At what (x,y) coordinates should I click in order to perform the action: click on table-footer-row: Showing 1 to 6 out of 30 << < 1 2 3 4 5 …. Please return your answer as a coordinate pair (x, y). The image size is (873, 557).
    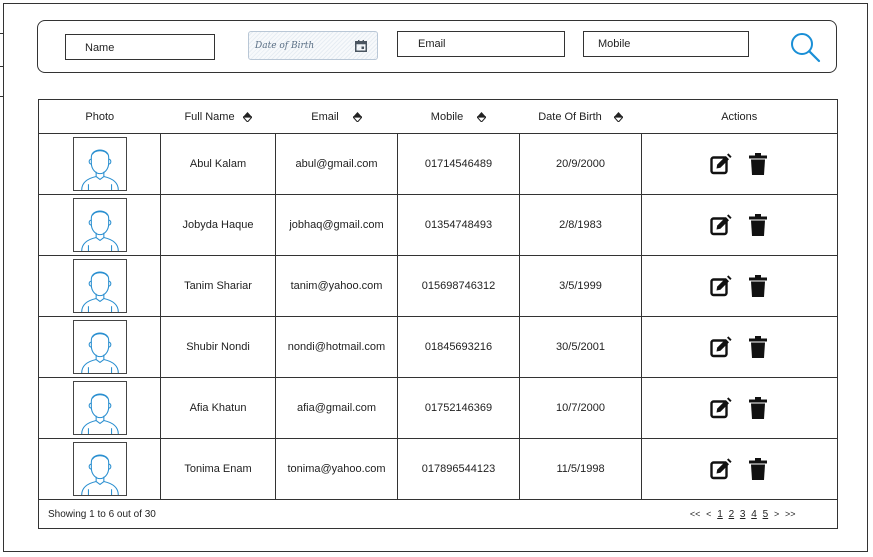
    Looking at the image, I should click on (438, 514).